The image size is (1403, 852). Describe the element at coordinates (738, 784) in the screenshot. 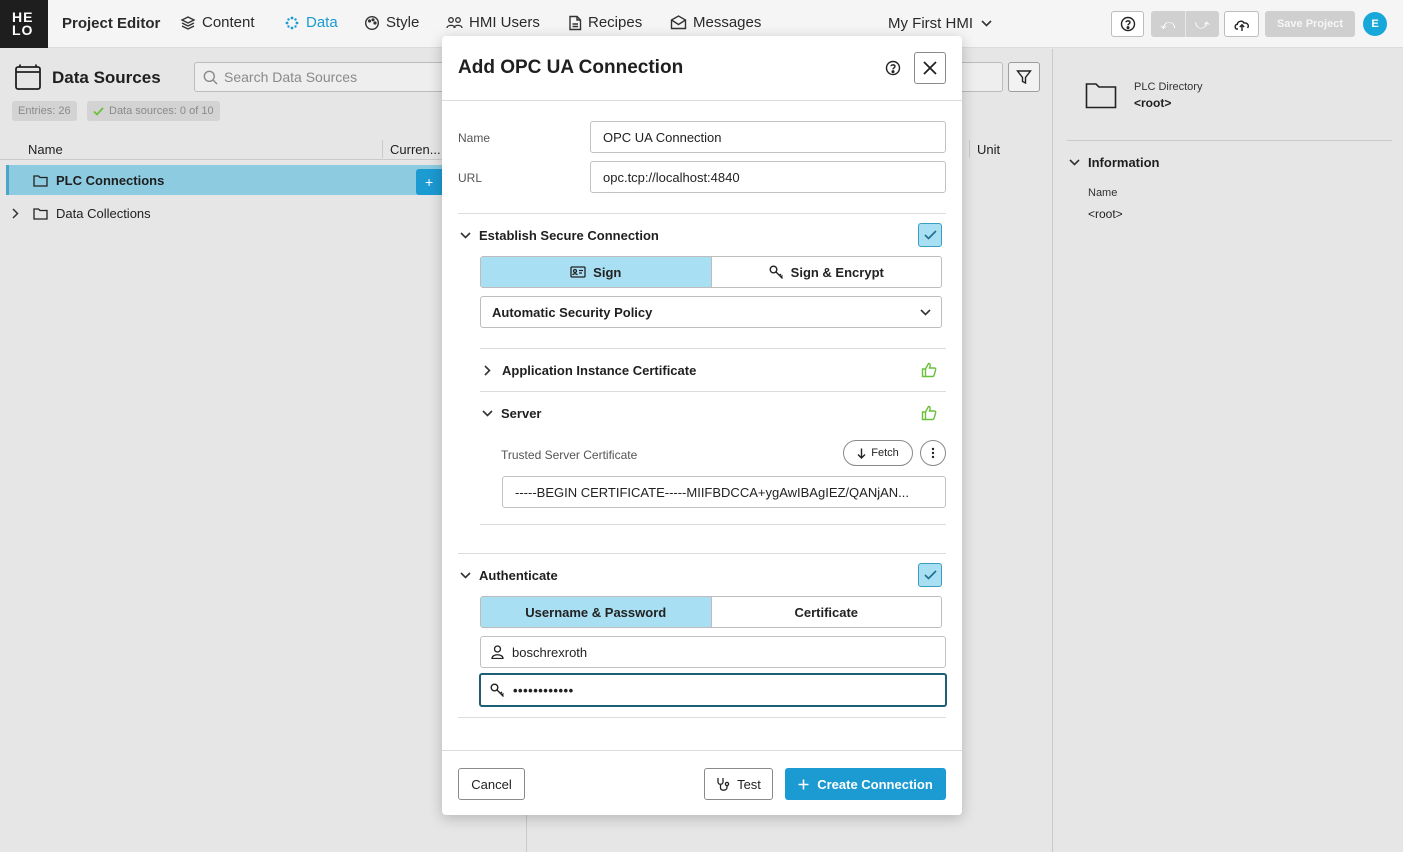

I see `test-button: Test` at that location.